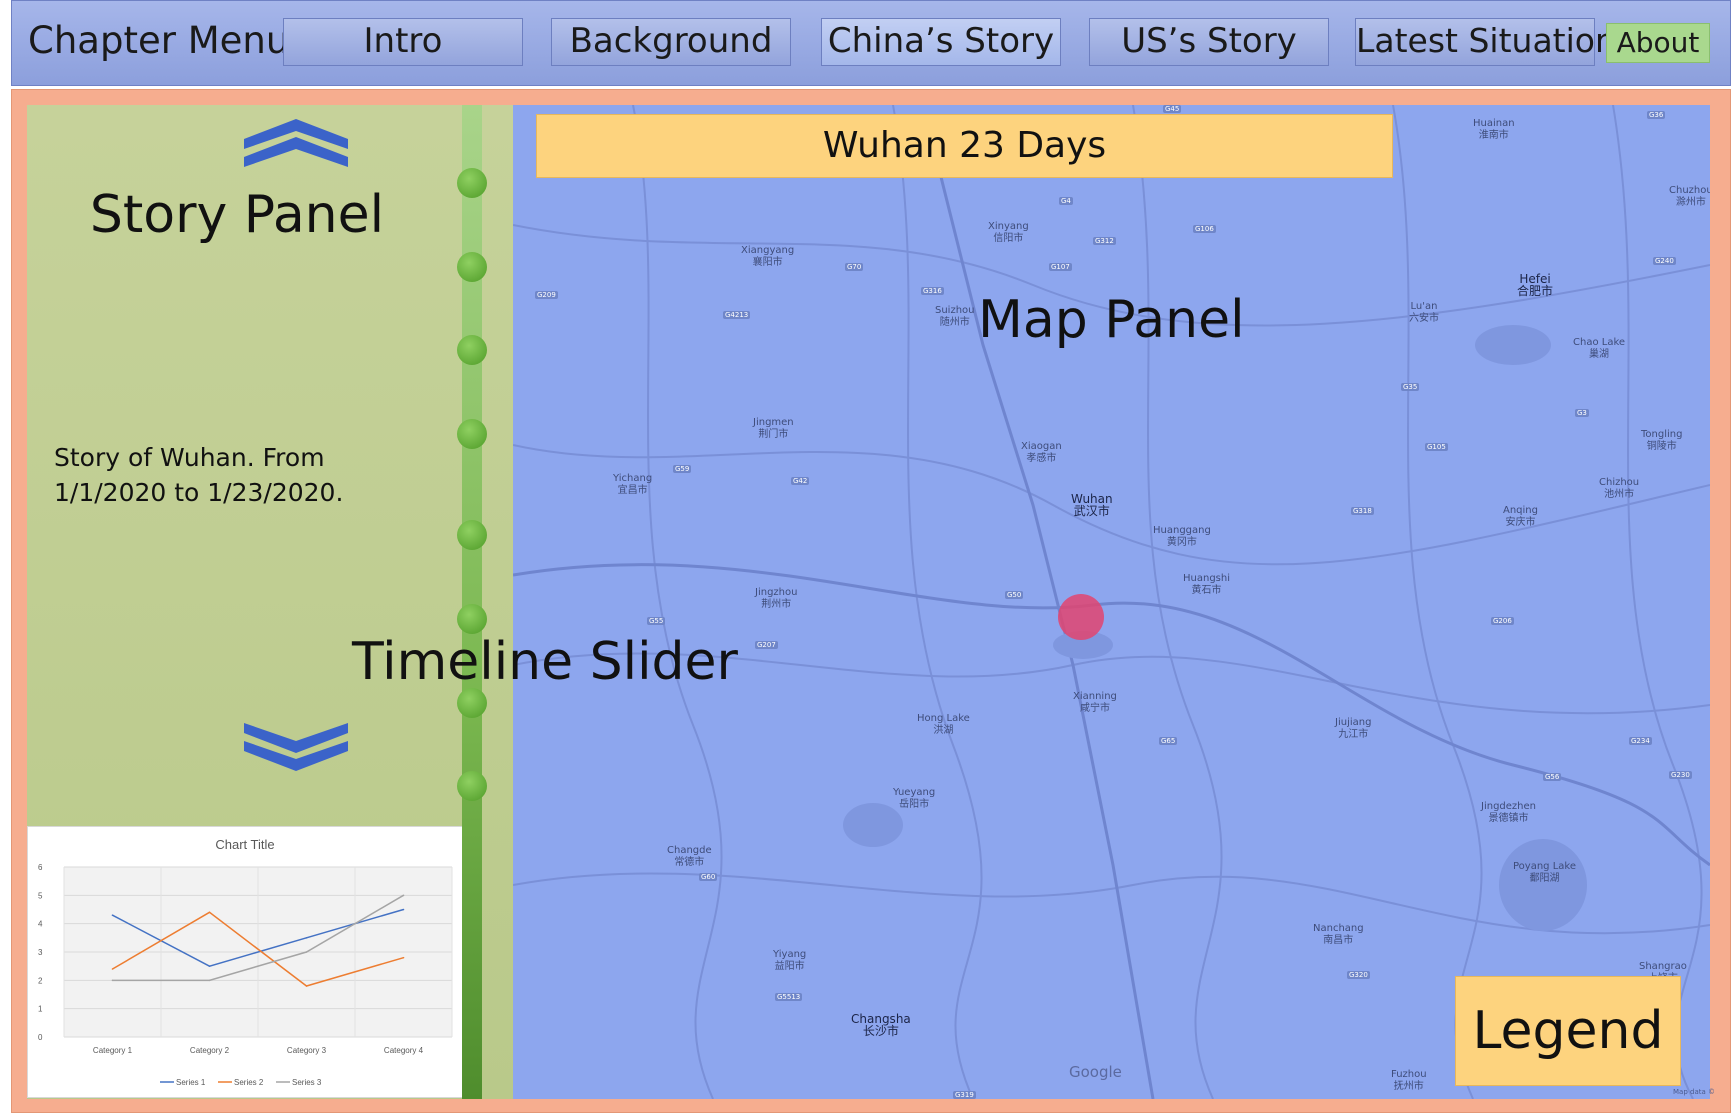 The width and height of the screenshot is (1732, 1114). What do you see at coordinates (1204, 229) in the screenshot?
I see `road-badge: G106` at bounding box center [1204, 229].